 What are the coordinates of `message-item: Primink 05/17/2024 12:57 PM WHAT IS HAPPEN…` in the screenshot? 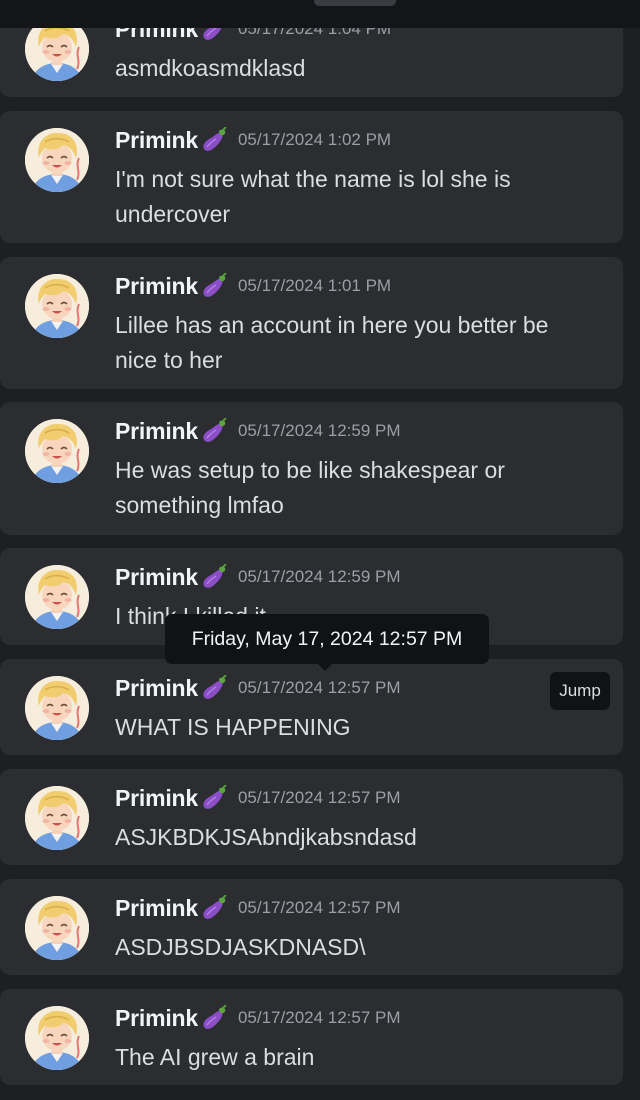 It's located at (311, 707).